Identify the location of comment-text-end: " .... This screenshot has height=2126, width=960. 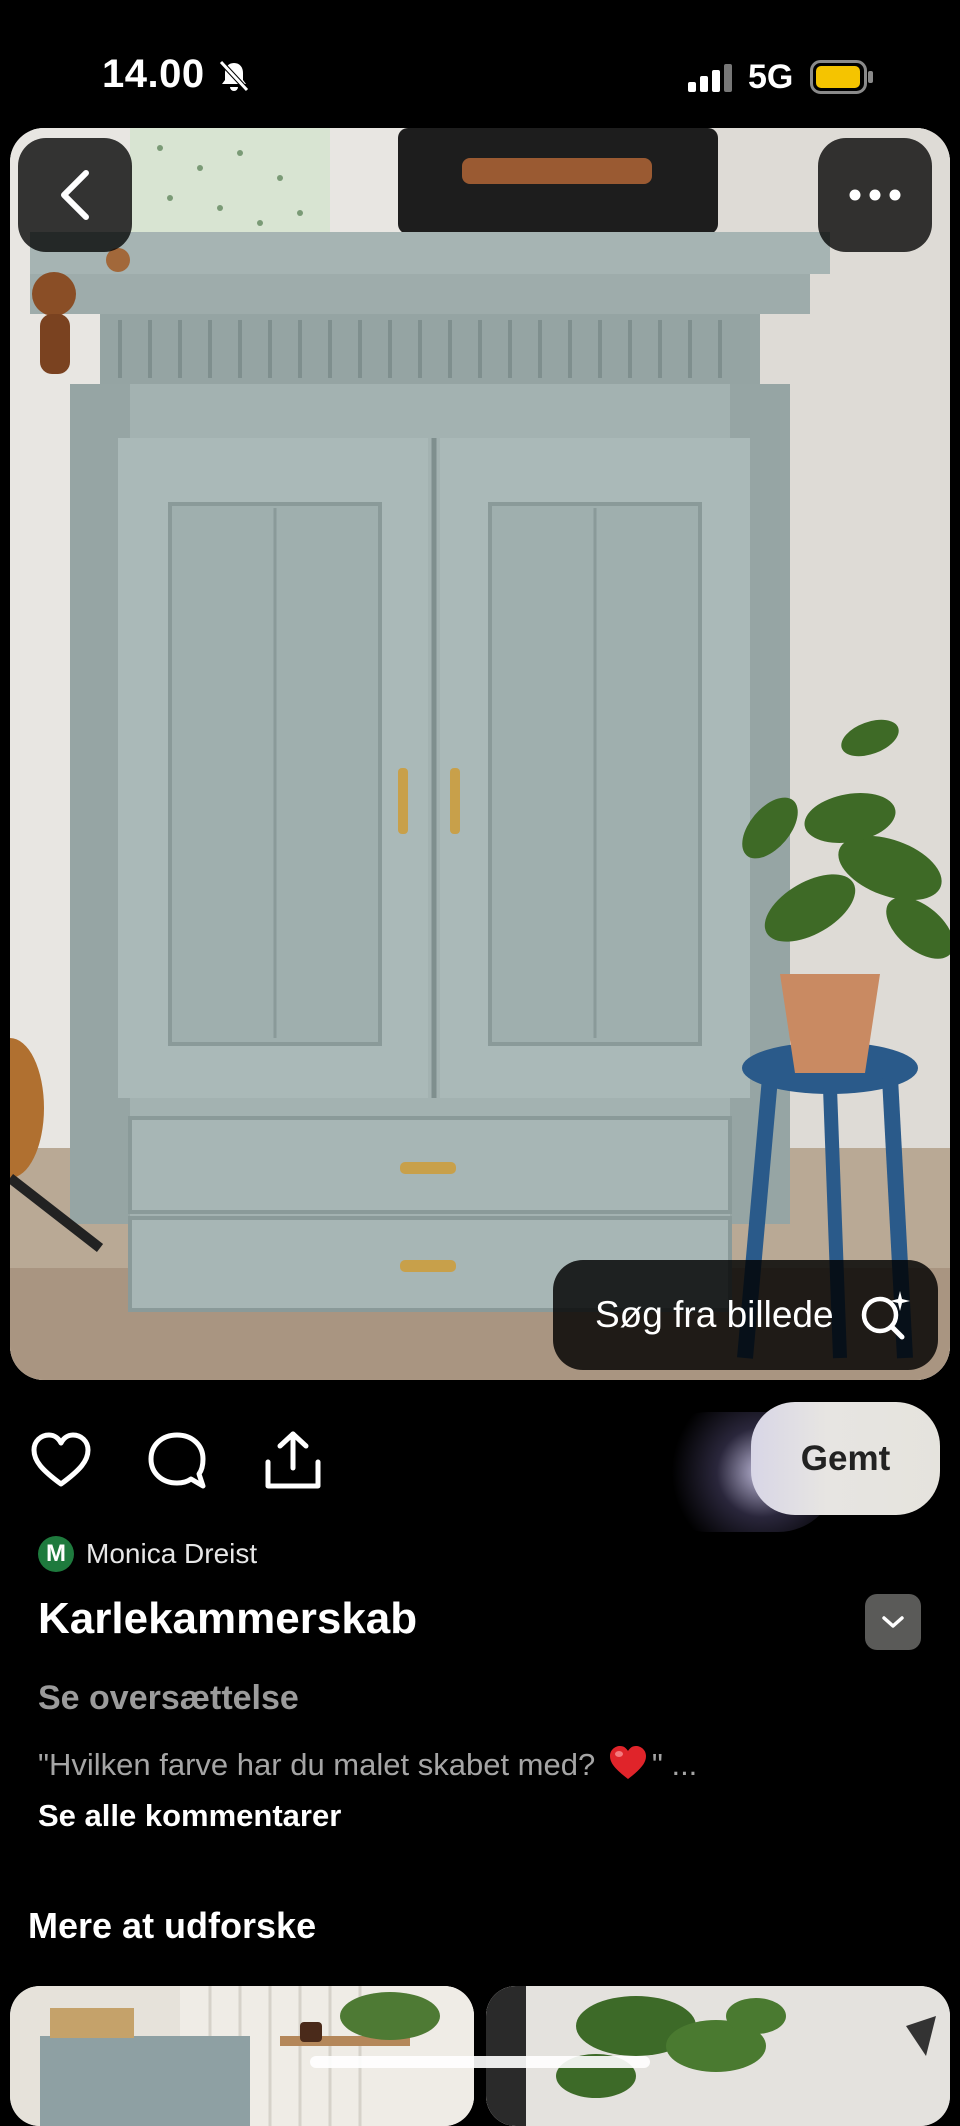
(674, 1764).